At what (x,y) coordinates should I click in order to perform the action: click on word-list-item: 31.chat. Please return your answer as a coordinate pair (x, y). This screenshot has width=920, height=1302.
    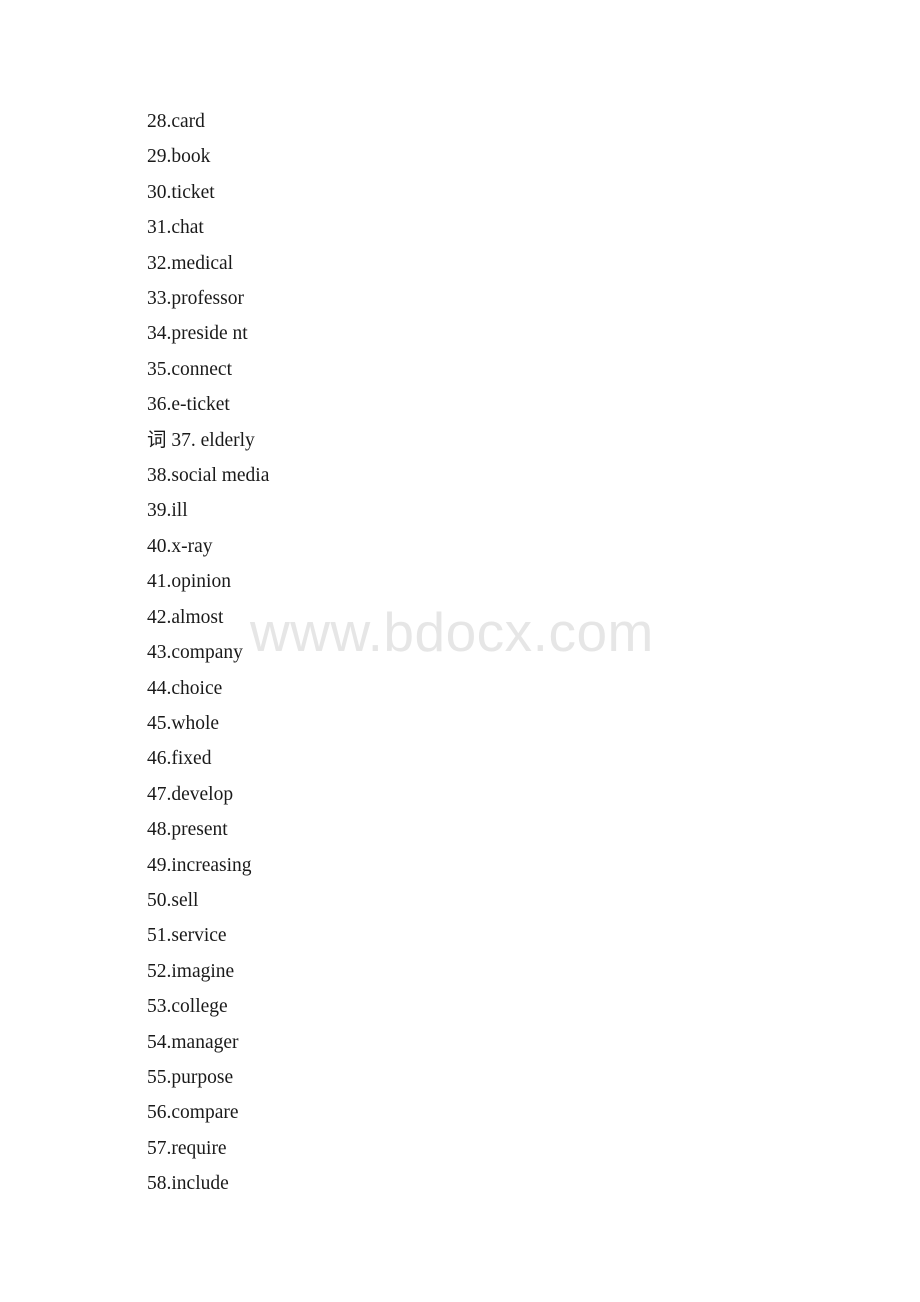
    Looking at the image, I should click on (175, 228).